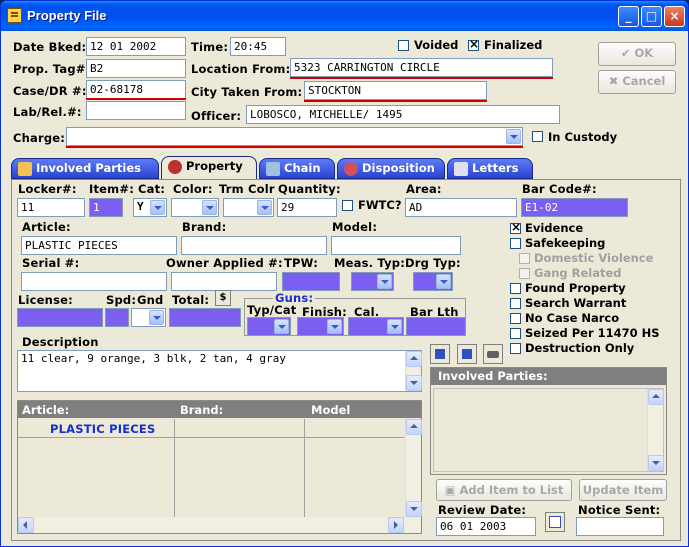  What do you see at coordinates (674, 16) in the screenshot?
I see `close-icon: ×` at bounding box center [674, 16].